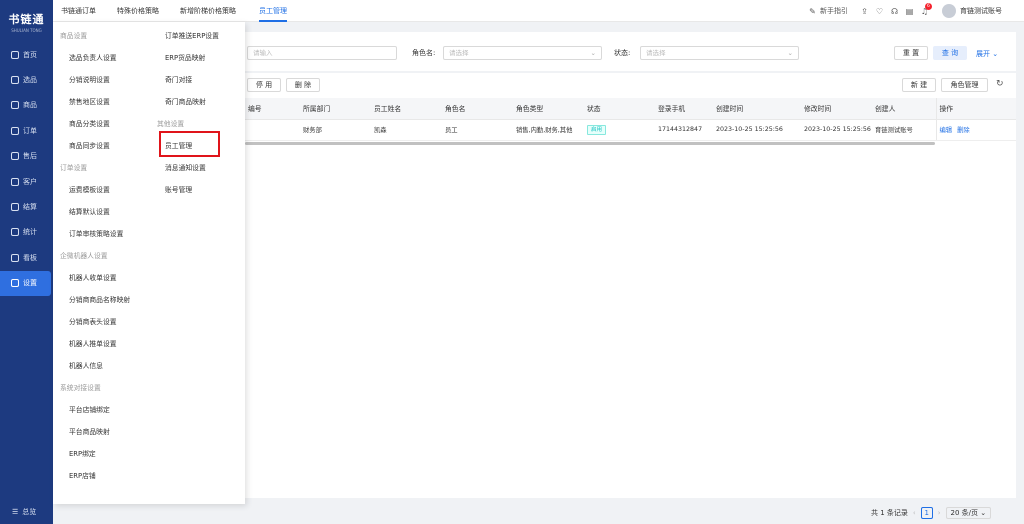 The height and width of the screenshot is (524, 1024). I want to click on doc-icon: ▤, so click(909, 11).